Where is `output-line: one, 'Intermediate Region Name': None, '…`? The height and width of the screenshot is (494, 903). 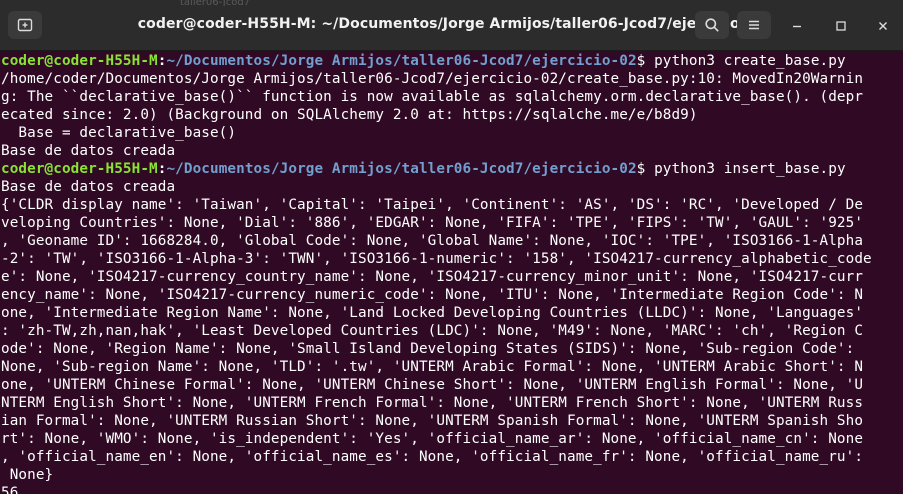 output-line: one, 'Intermediate Region Name': None, '… is located at coordinates (432, 313).